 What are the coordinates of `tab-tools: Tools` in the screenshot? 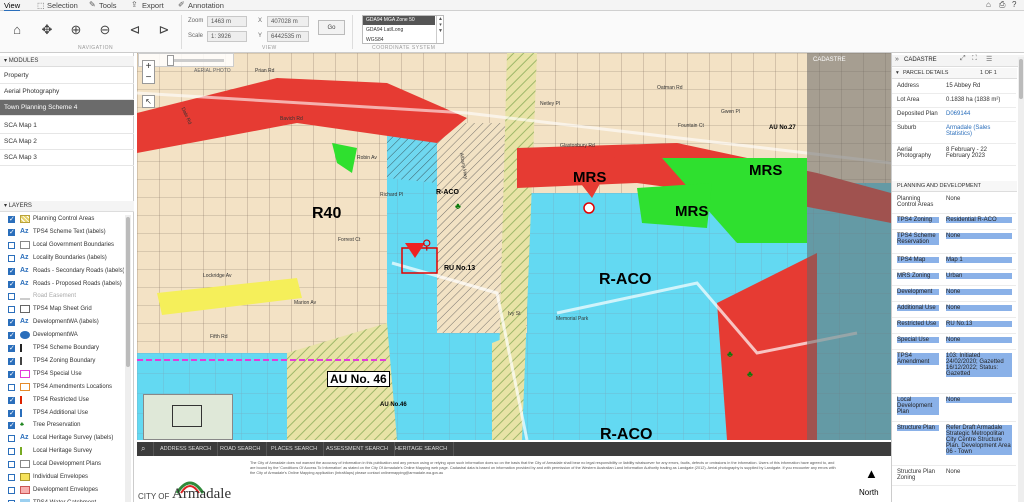 It's located at (108, 5).